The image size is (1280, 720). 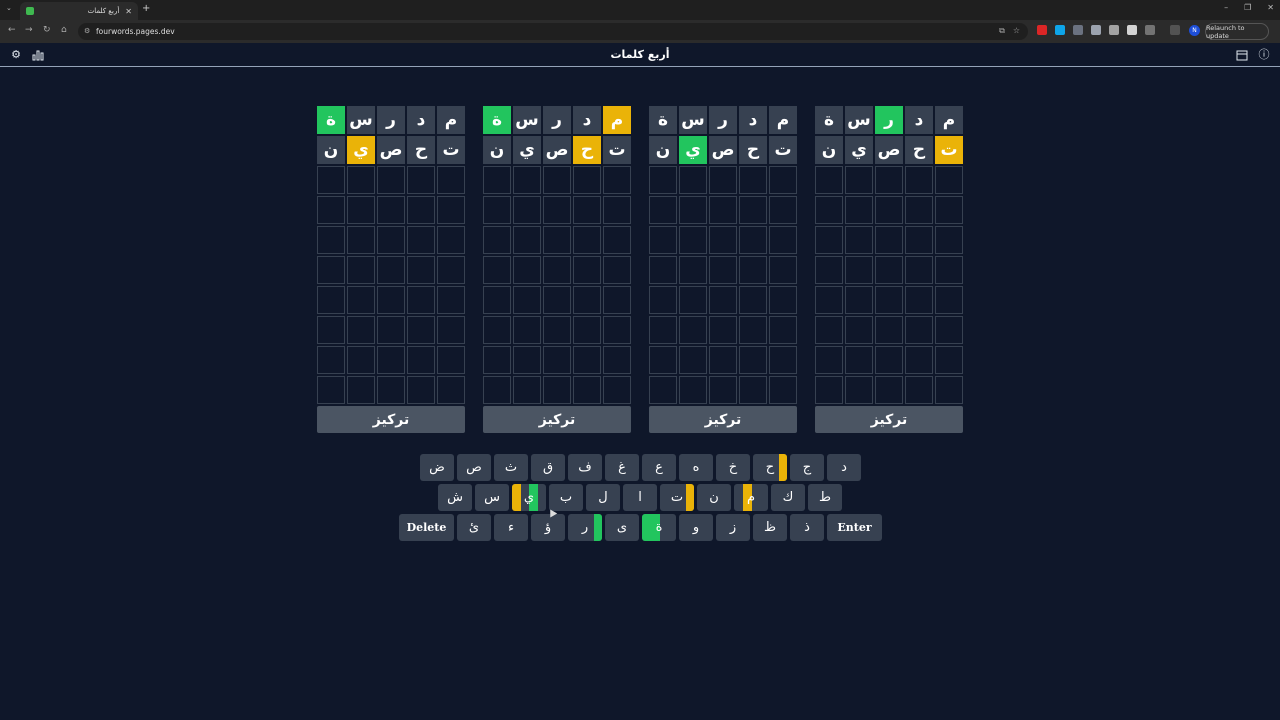 I want to click on close-tab-icon: ✕, so click(x=128, y=11).